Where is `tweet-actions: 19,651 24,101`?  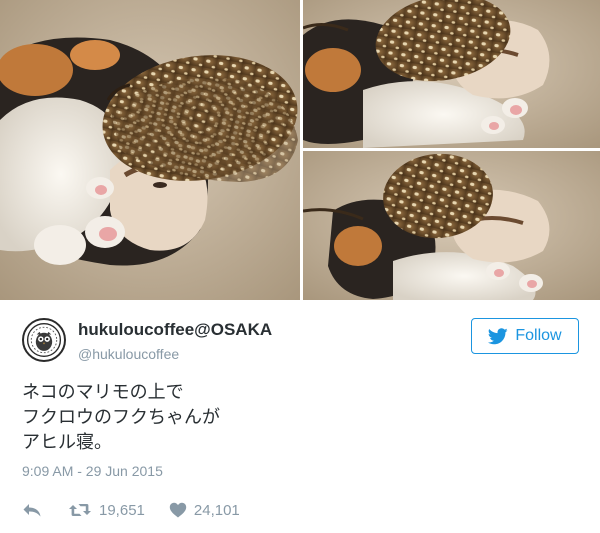 tweet-actions: 19,651 24,101 is located at coordinates (131, 510).